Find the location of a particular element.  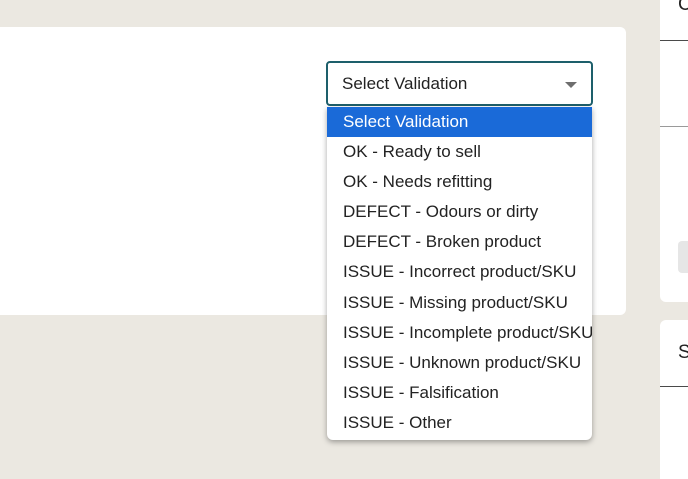

dropdown-option: ISSUE - Falsification is located at coordinates (459, 393).